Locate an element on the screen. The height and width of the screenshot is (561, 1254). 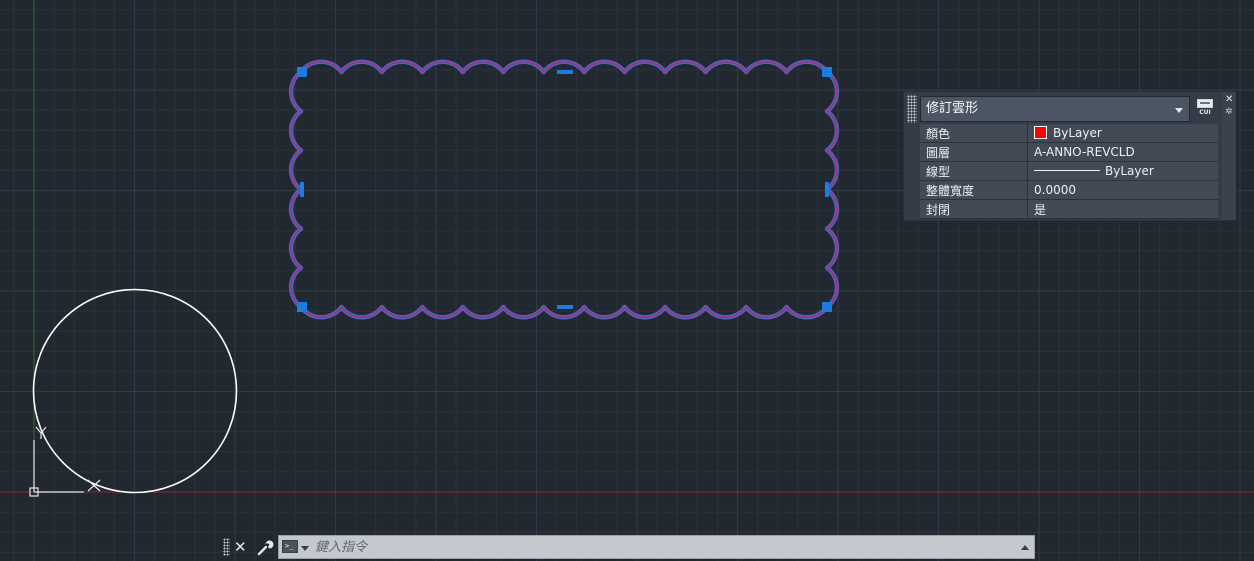
command-line-bar: ✕ >_ is located at coordinates (628, 547).